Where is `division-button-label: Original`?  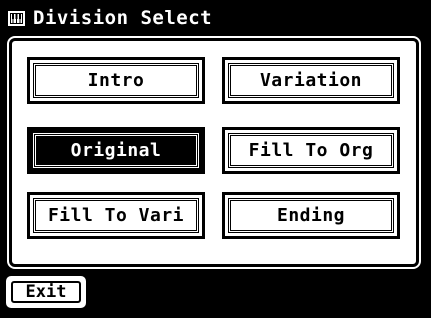
division-button-label: Original is located at coordinates (116, 150).